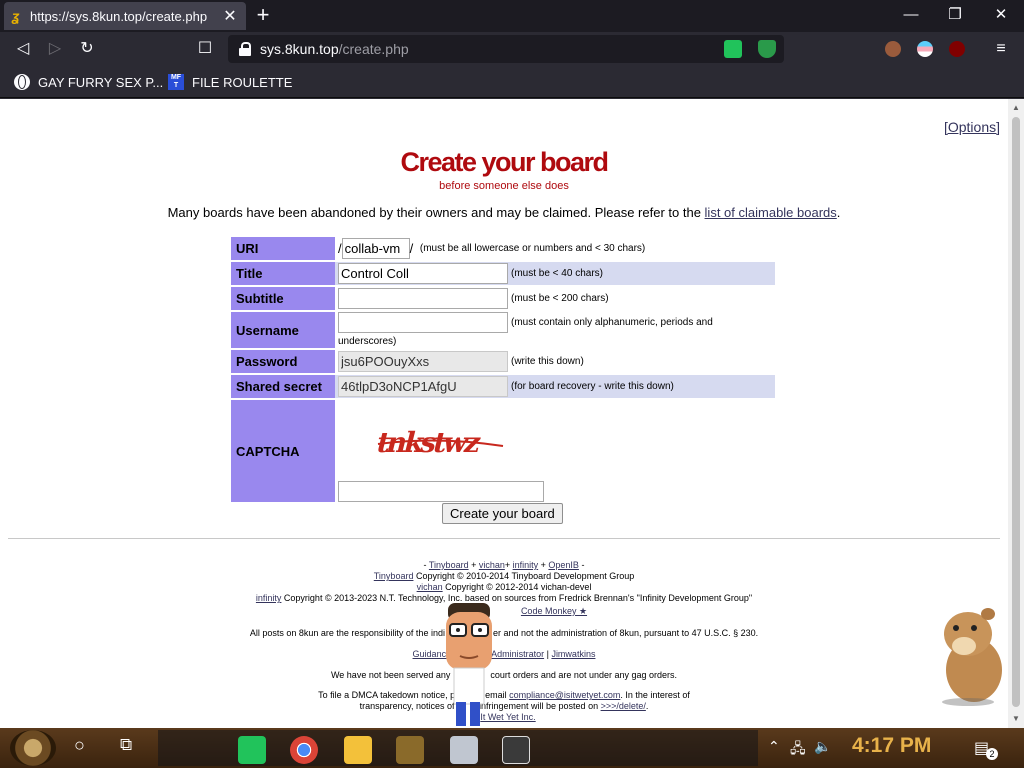  Describe the element at coordinates (423, 322) in the screenshot. I see `username-input` at that location.